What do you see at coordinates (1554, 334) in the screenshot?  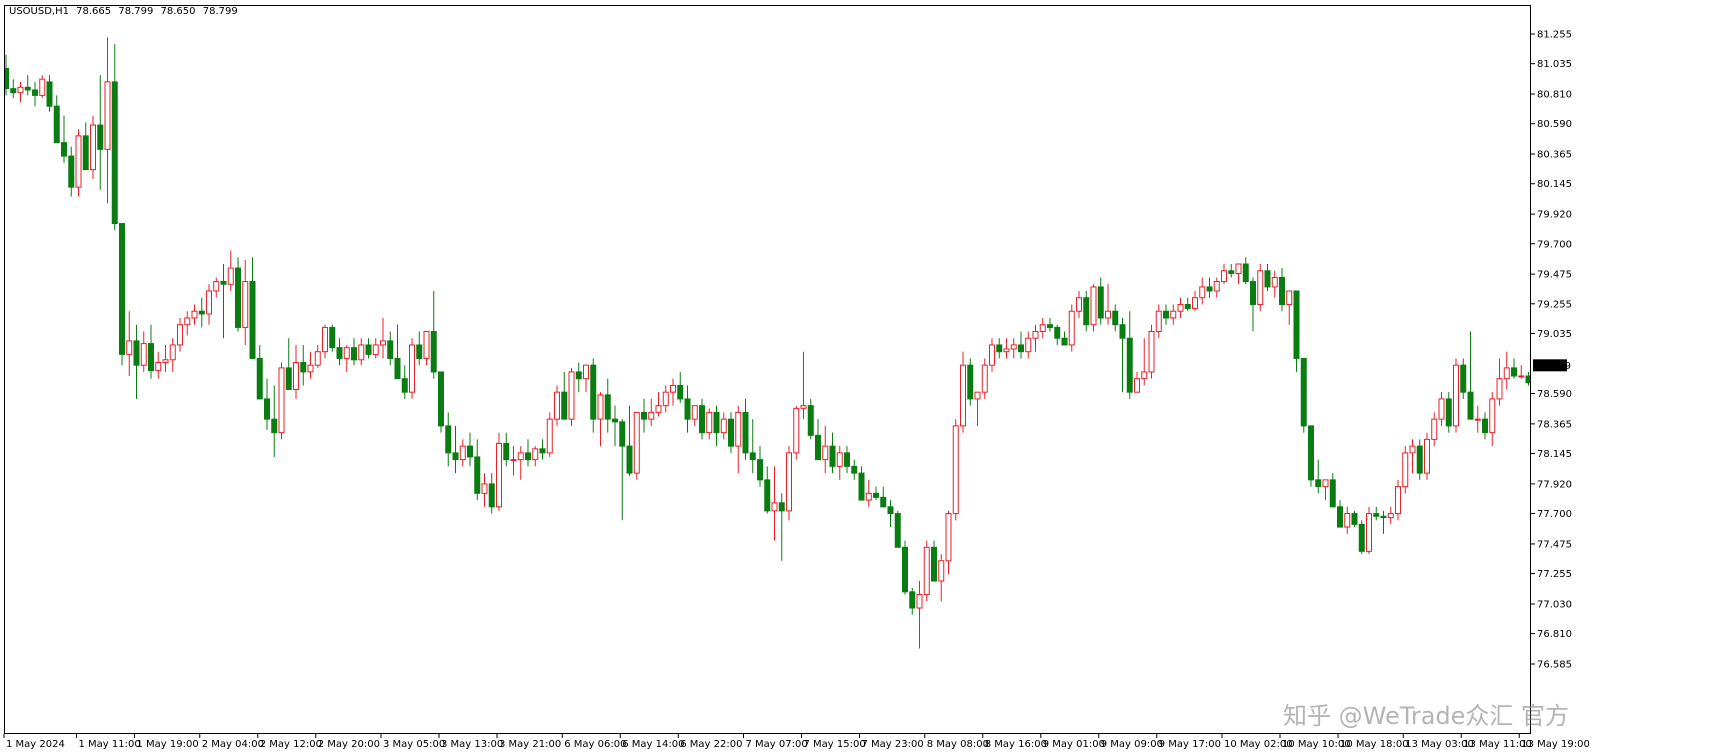 I see `y-tick-label: 79.035` at bounding box center [1554, 334].